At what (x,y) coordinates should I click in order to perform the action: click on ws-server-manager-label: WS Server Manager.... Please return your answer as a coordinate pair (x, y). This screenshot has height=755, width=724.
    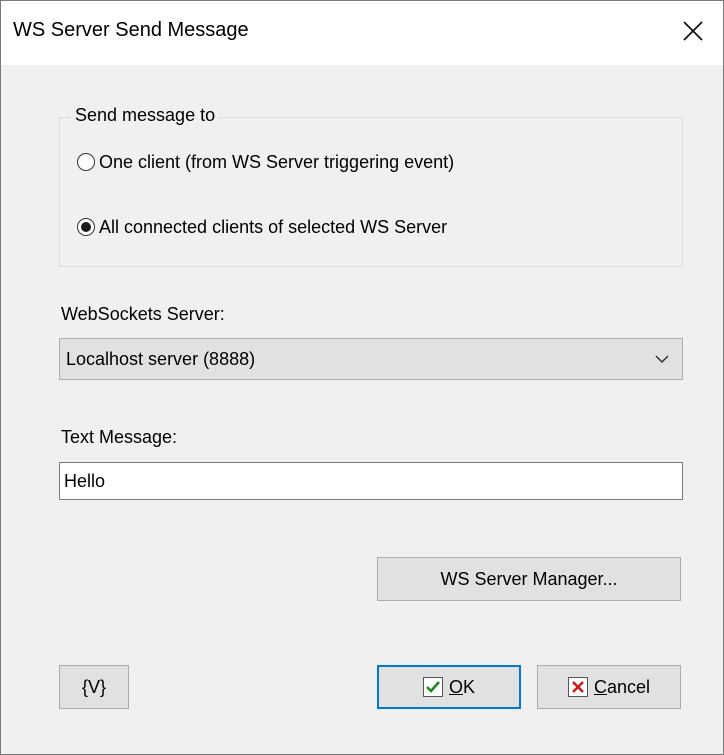
    Looking at the image, I should click on (529, 578).